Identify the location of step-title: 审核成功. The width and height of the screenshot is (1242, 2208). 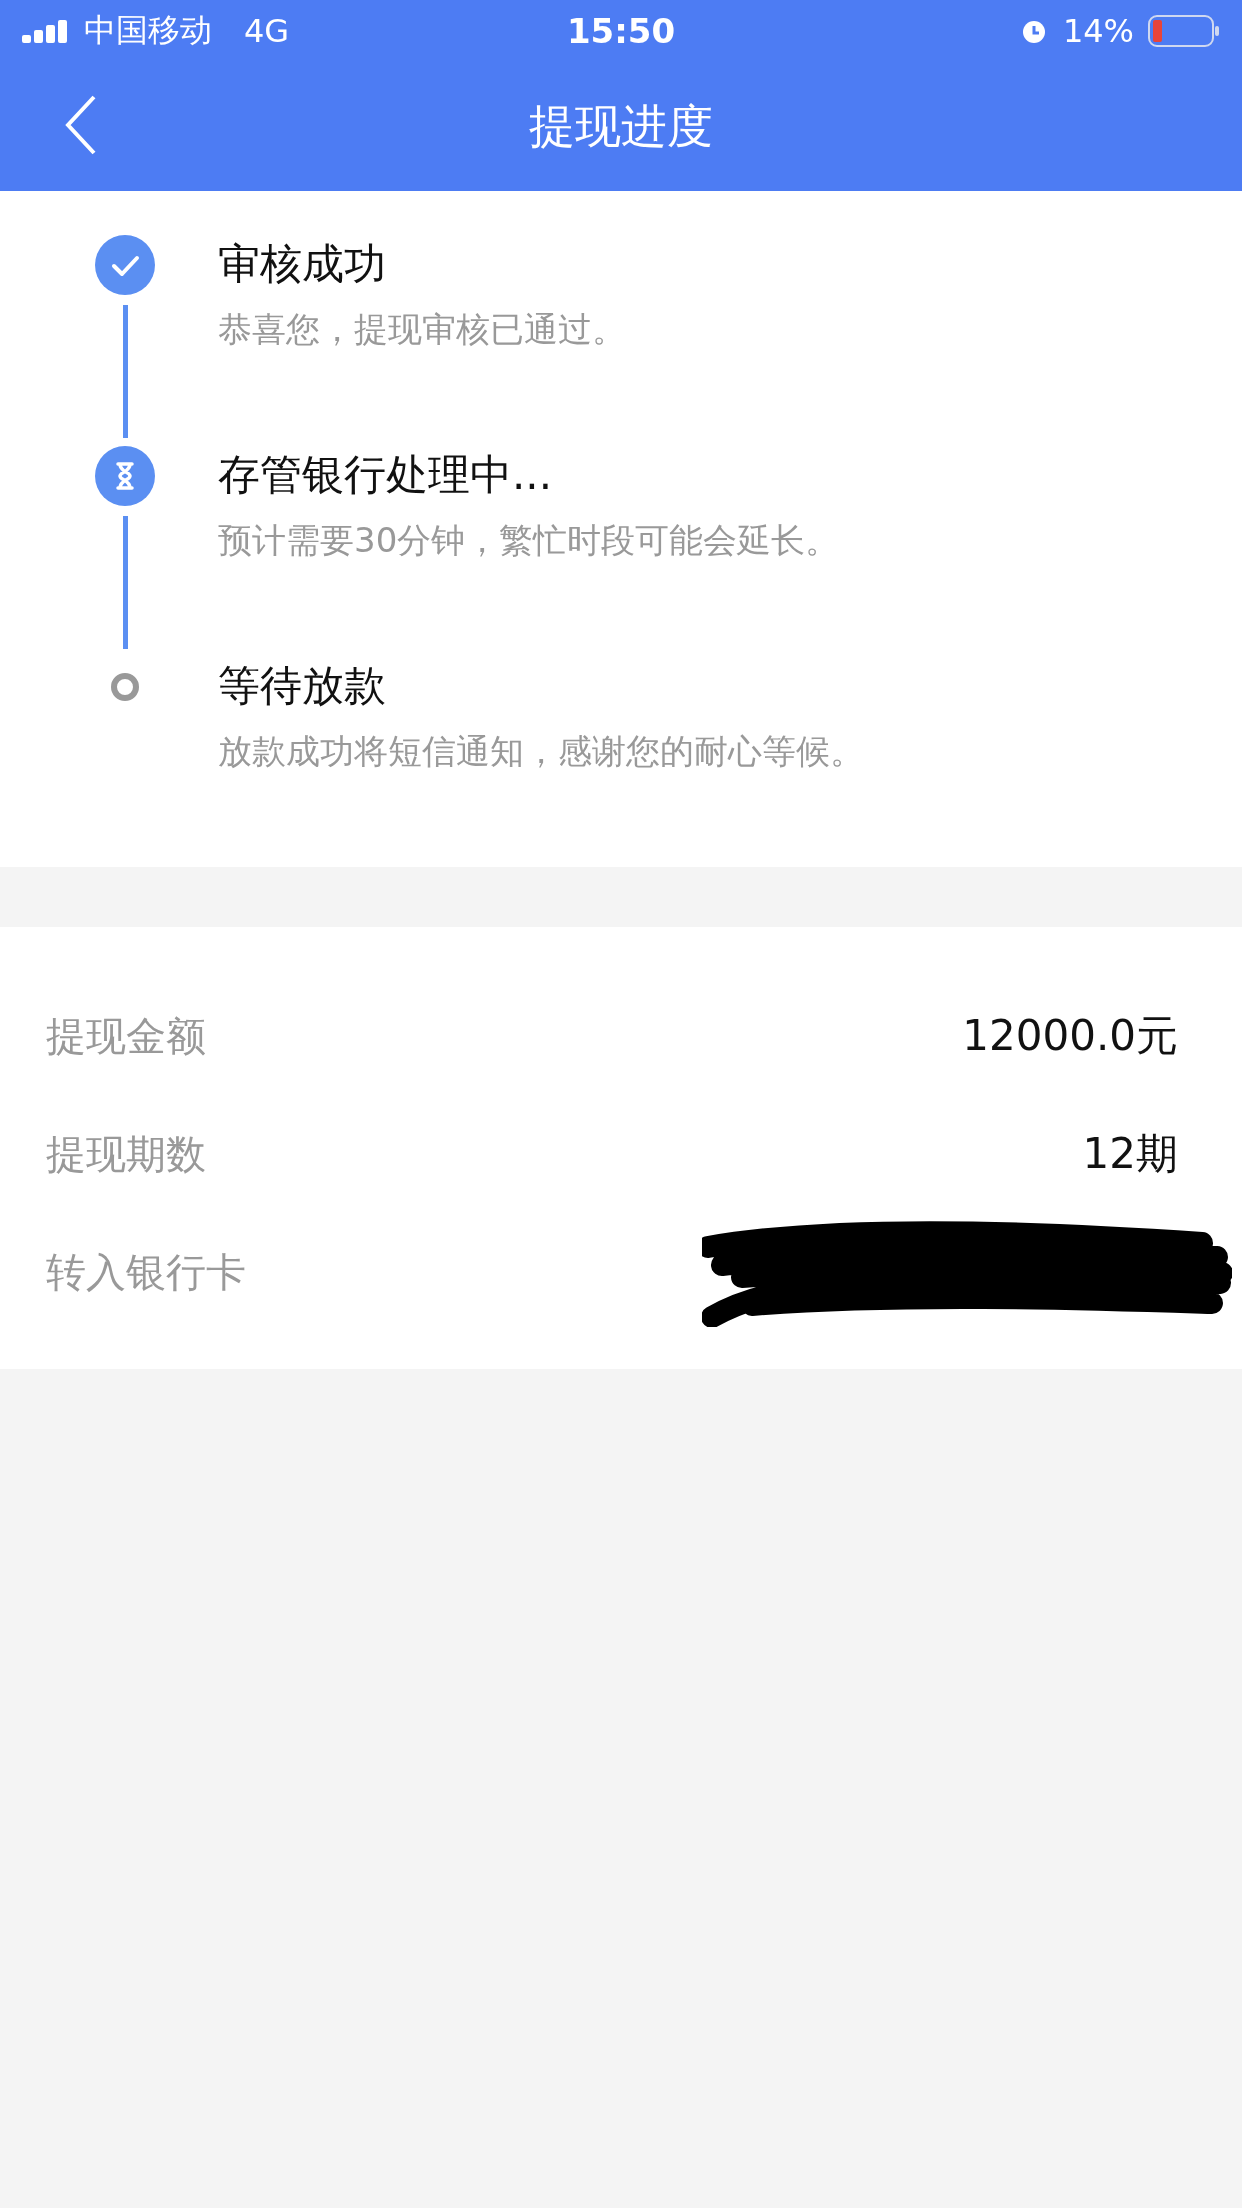
(302, 264).